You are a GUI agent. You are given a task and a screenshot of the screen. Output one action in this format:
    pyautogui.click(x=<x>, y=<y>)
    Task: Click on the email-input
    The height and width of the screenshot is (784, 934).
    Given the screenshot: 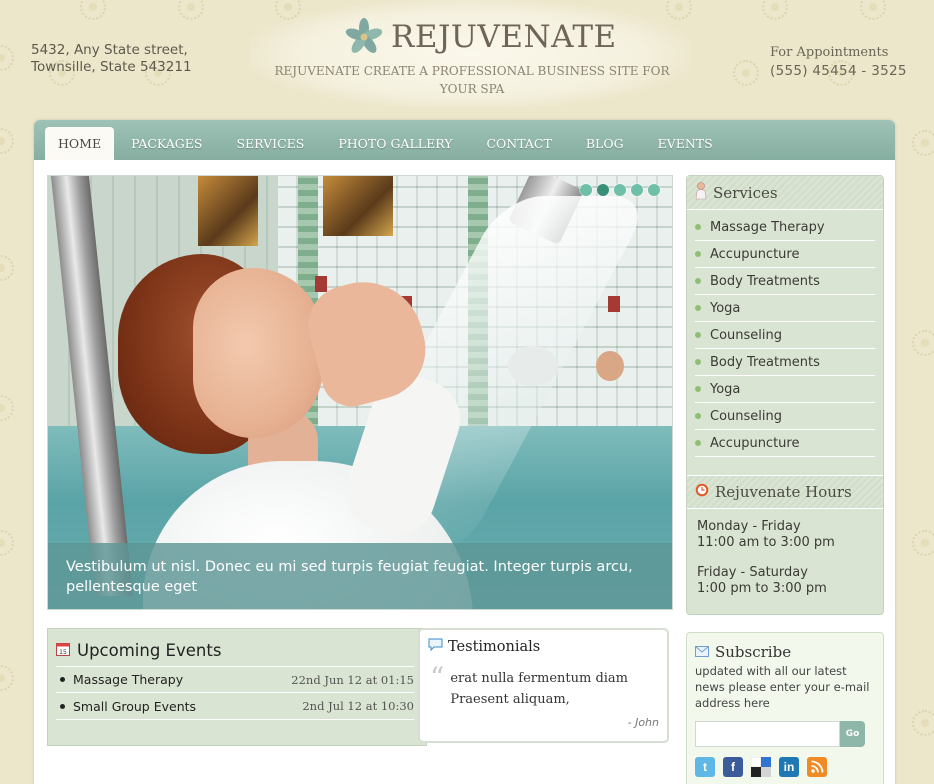 What is the action you would take?
    pyautogui.click(x=767, y=734)
    